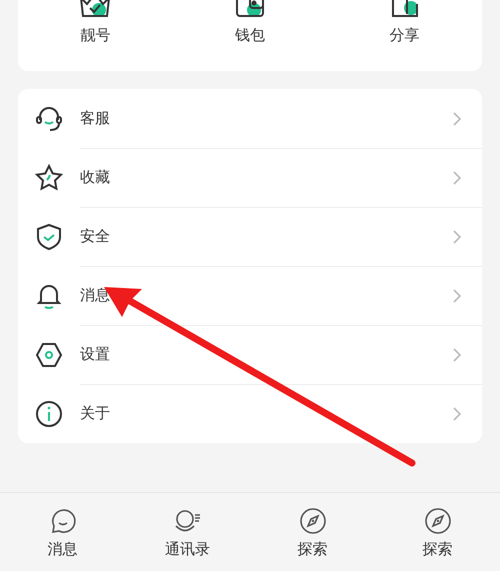  Describe the element at coordinates (266, 236) in the screenshot. I see `menu-item: 安全` at that location.